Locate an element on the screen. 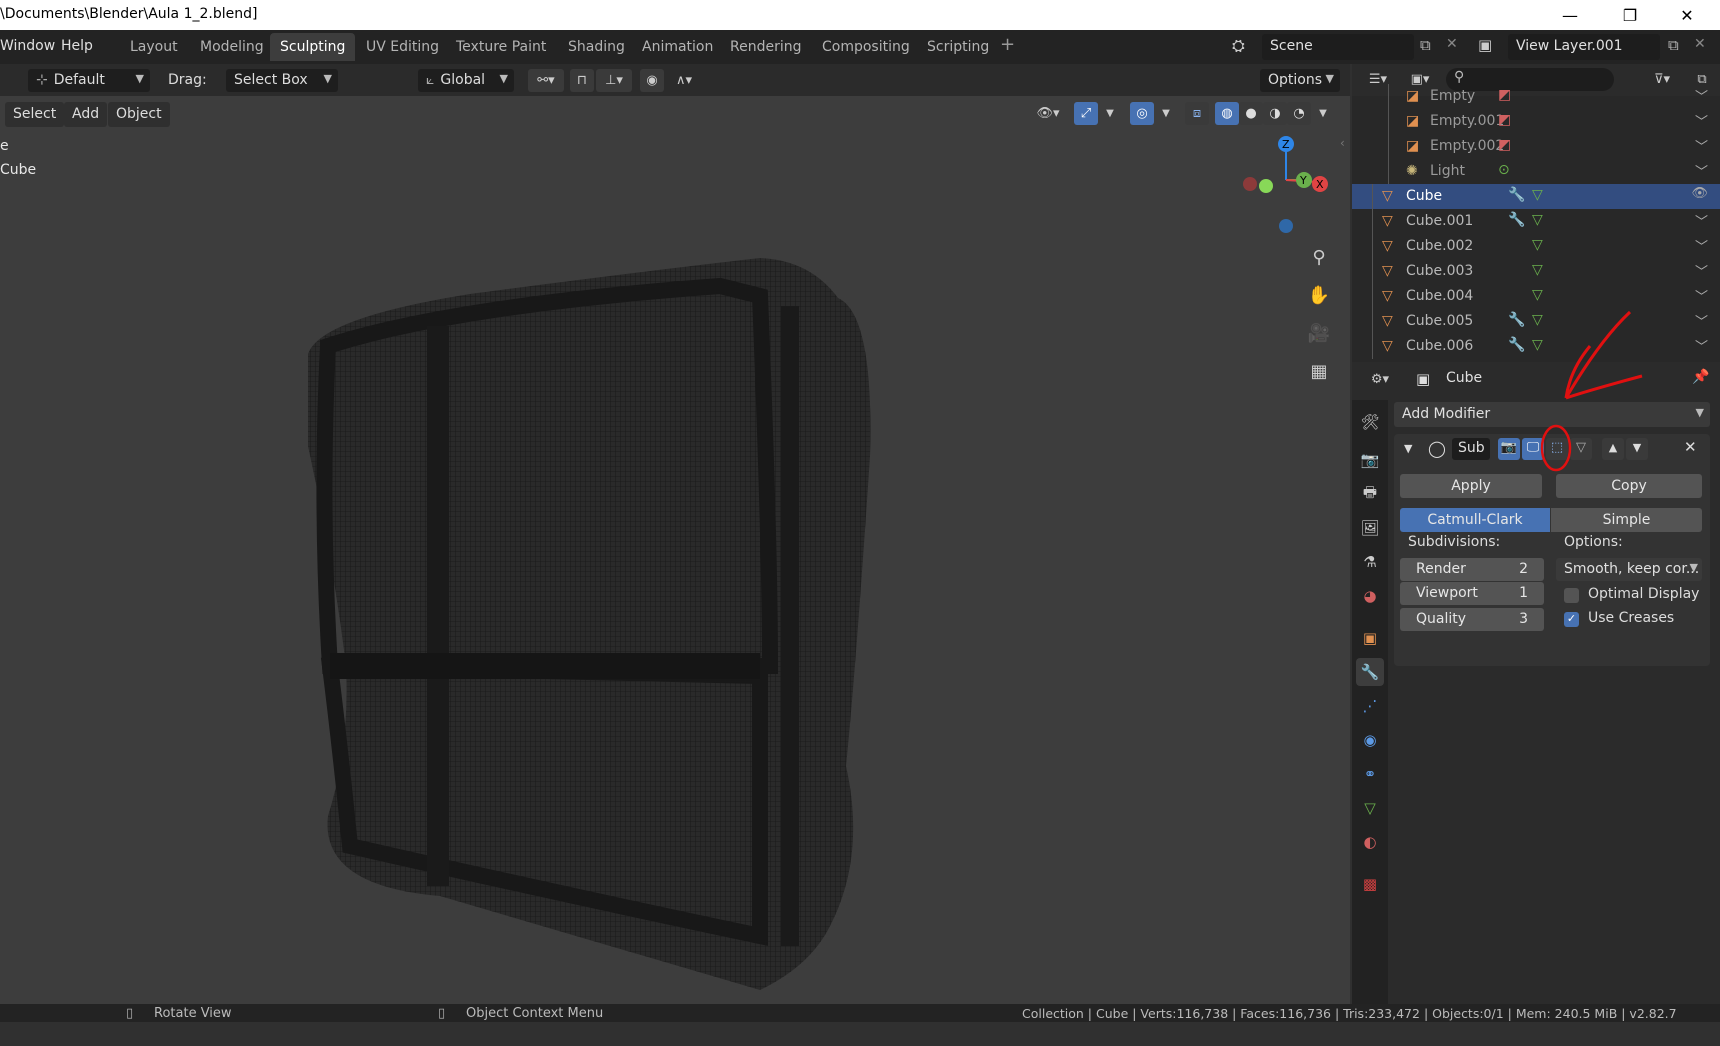 This screenshot has height=1046, width=1720. options-dropdown: Options ▼ is located at coordinates (1300, 80).